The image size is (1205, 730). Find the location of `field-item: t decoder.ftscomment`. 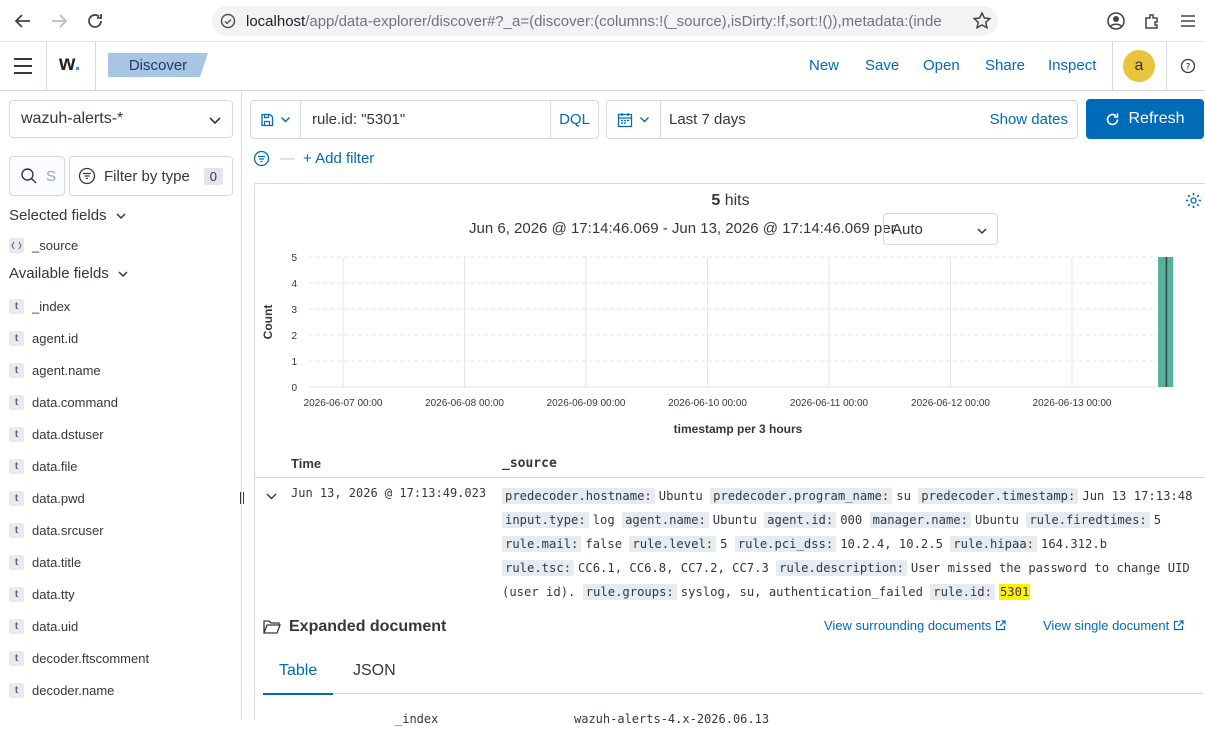

field-item: t decoder.ftscomment is located at coordinates (79, 658).